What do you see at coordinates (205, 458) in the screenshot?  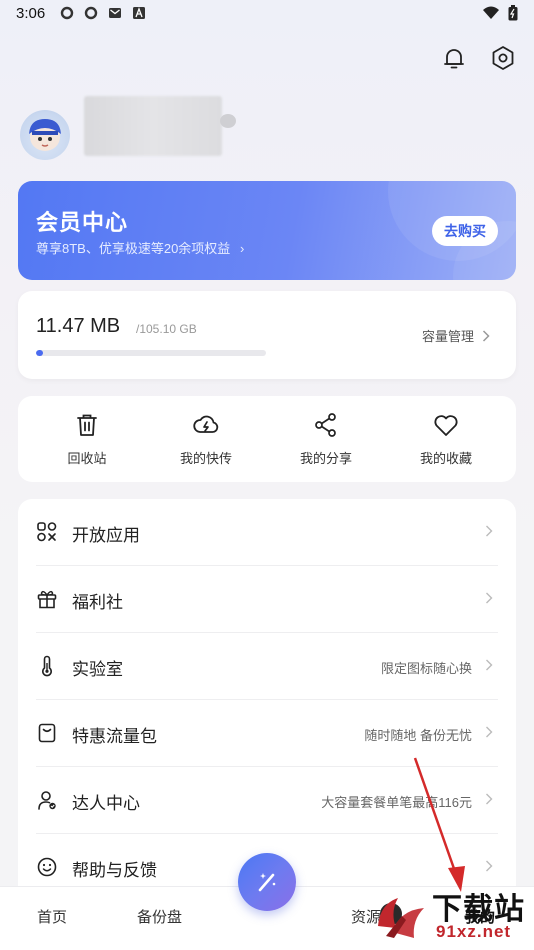 I see `quick-action-label: 我的快传` at bounding box center [205, 458].